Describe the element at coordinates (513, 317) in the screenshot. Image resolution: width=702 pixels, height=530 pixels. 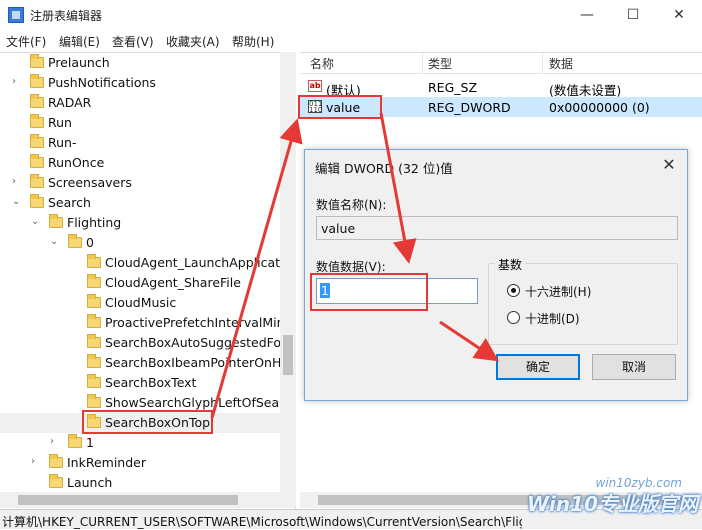
I see `radio-decimal` at that location.